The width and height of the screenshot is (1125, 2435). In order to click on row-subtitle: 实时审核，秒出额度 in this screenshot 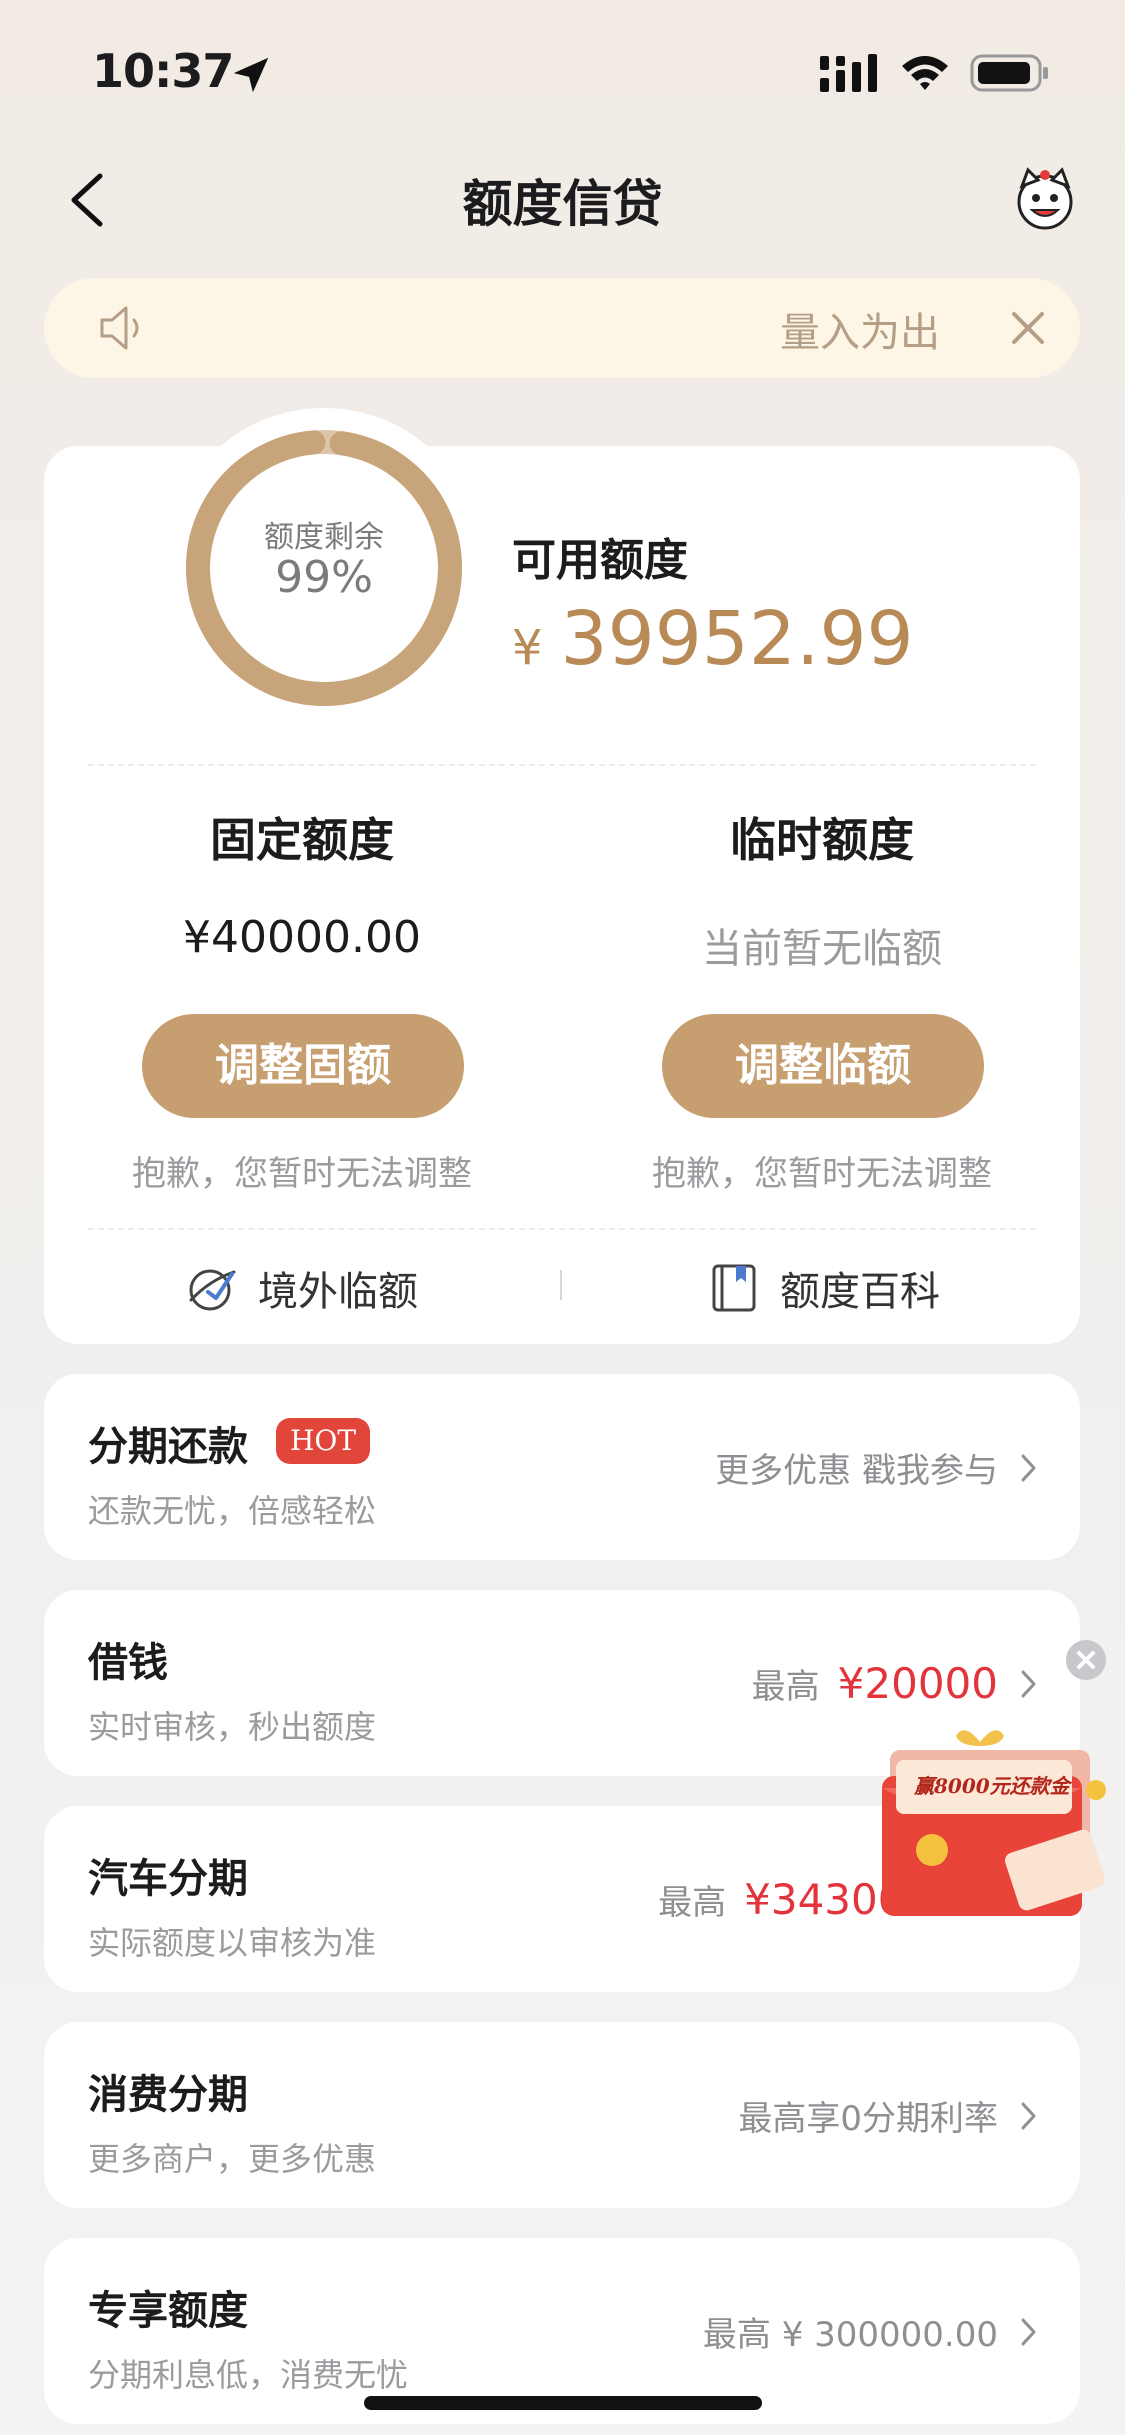, I will do `click(232, 1727)`.